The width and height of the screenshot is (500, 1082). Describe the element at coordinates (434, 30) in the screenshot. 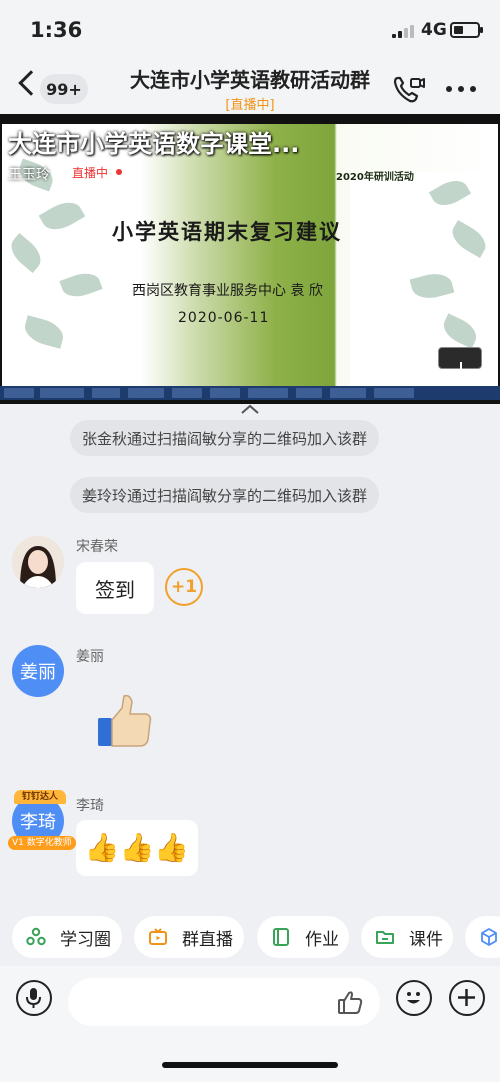

I see `network-type: 4G` at that location.